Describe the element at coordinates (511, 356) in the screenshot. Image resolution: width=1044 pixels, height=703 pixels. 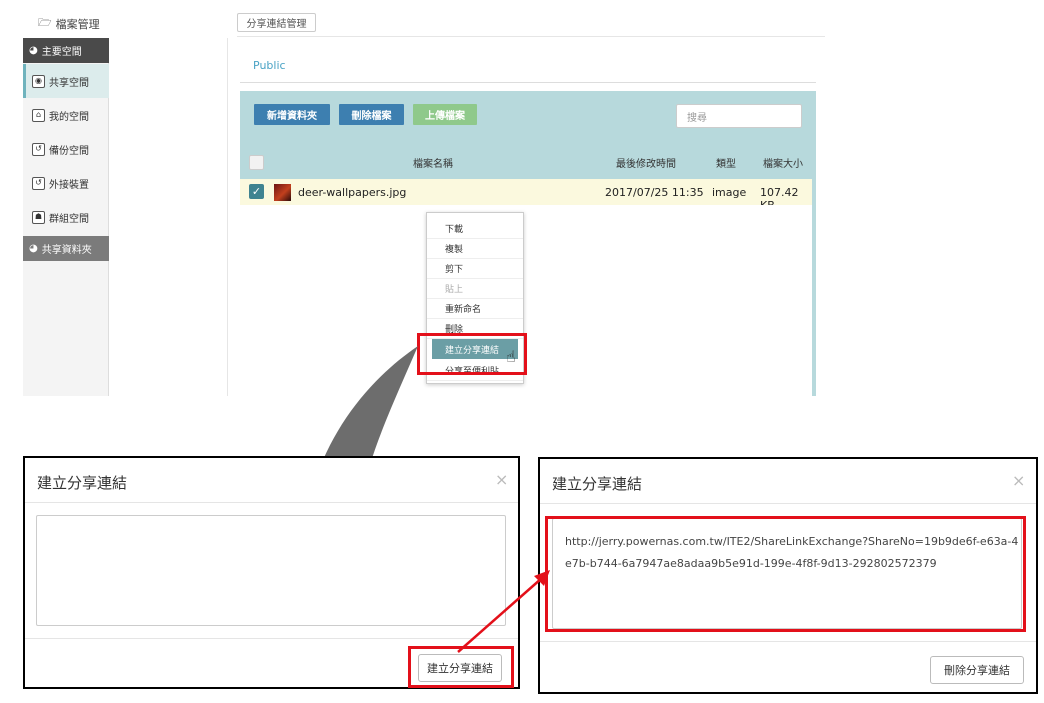
I see `pointer-hand-icon: ☝` at that location.